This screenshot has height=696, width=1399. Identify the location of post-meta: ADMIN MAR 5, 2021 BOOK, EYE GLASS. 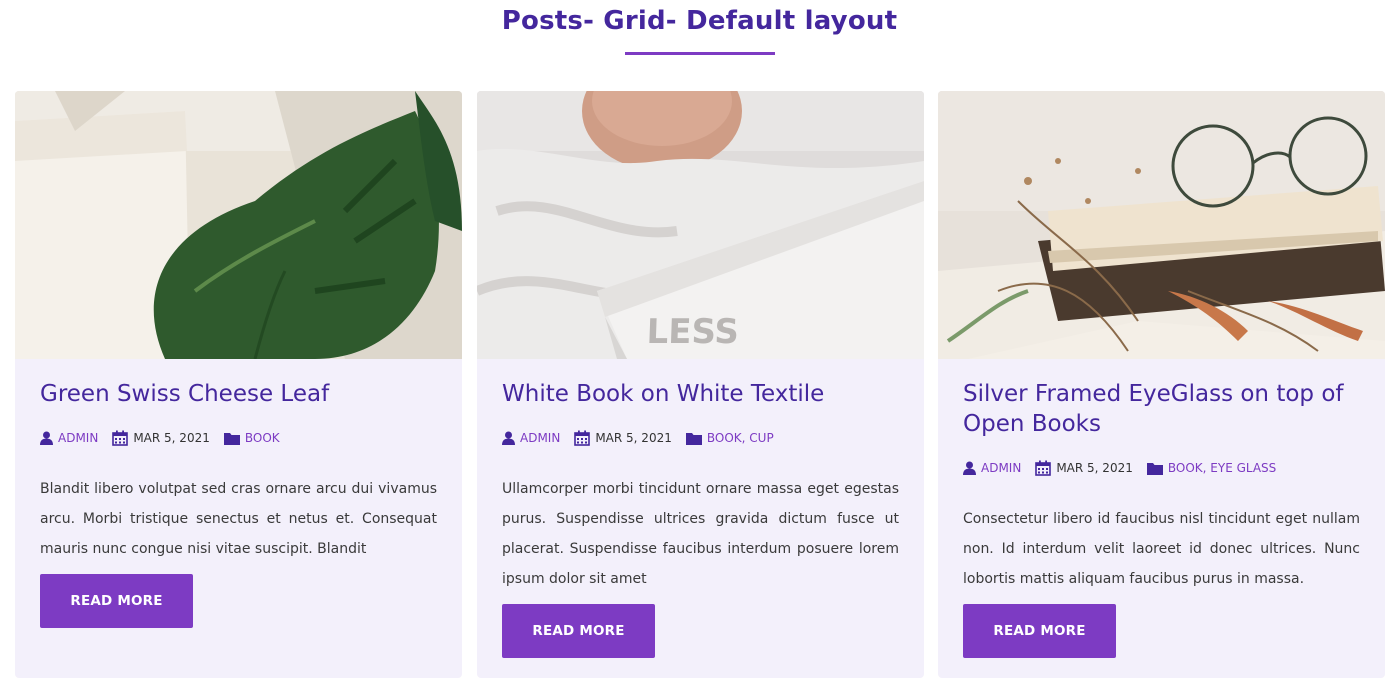
(1126, 468).